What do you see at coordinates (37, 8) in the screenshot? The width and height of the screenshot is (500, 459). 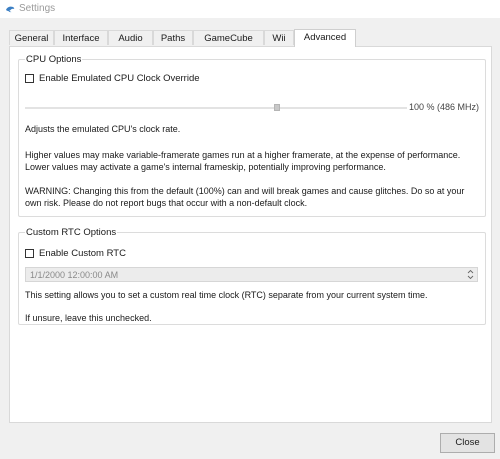 I see `window-title: Settings` at bounding box center [37, 8].